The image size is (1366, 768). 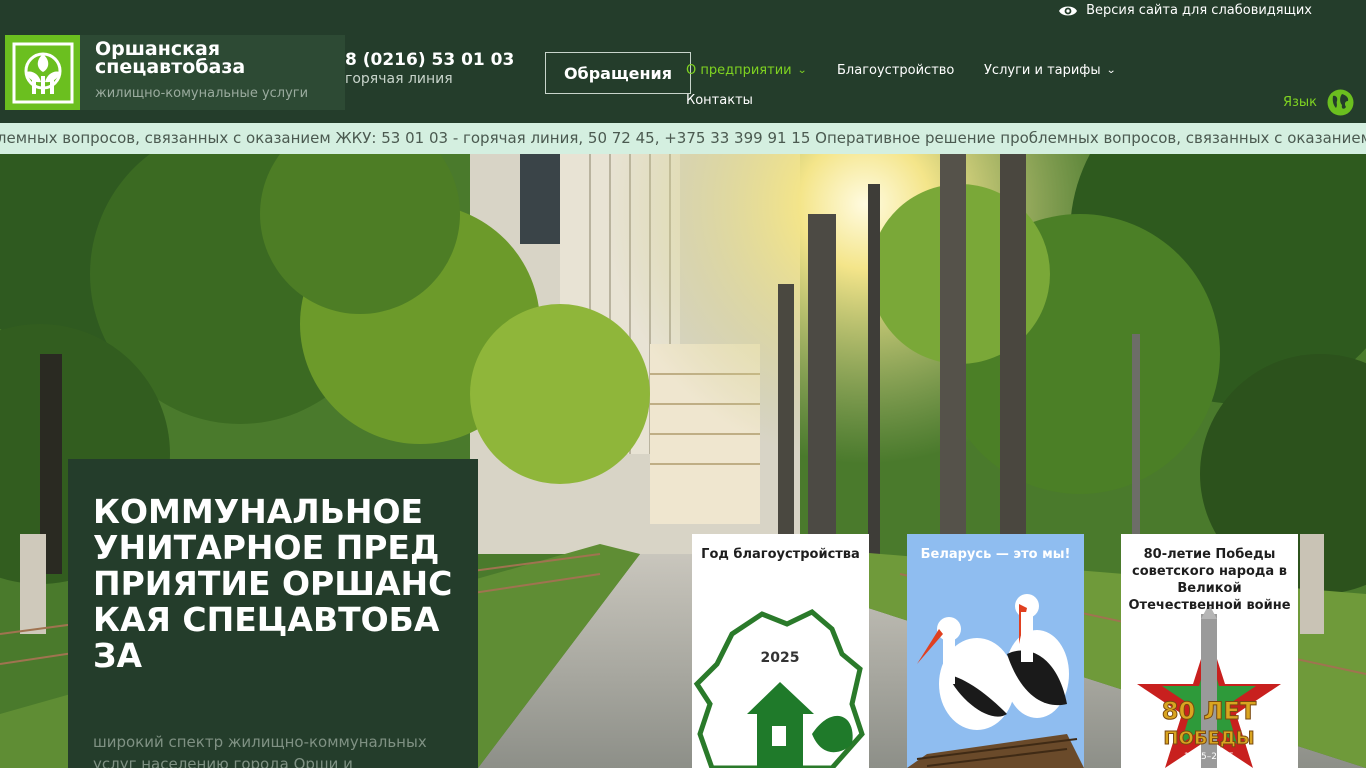 I want to click on belarus-map-house-icon: 2025, so click(x=779, y=688).